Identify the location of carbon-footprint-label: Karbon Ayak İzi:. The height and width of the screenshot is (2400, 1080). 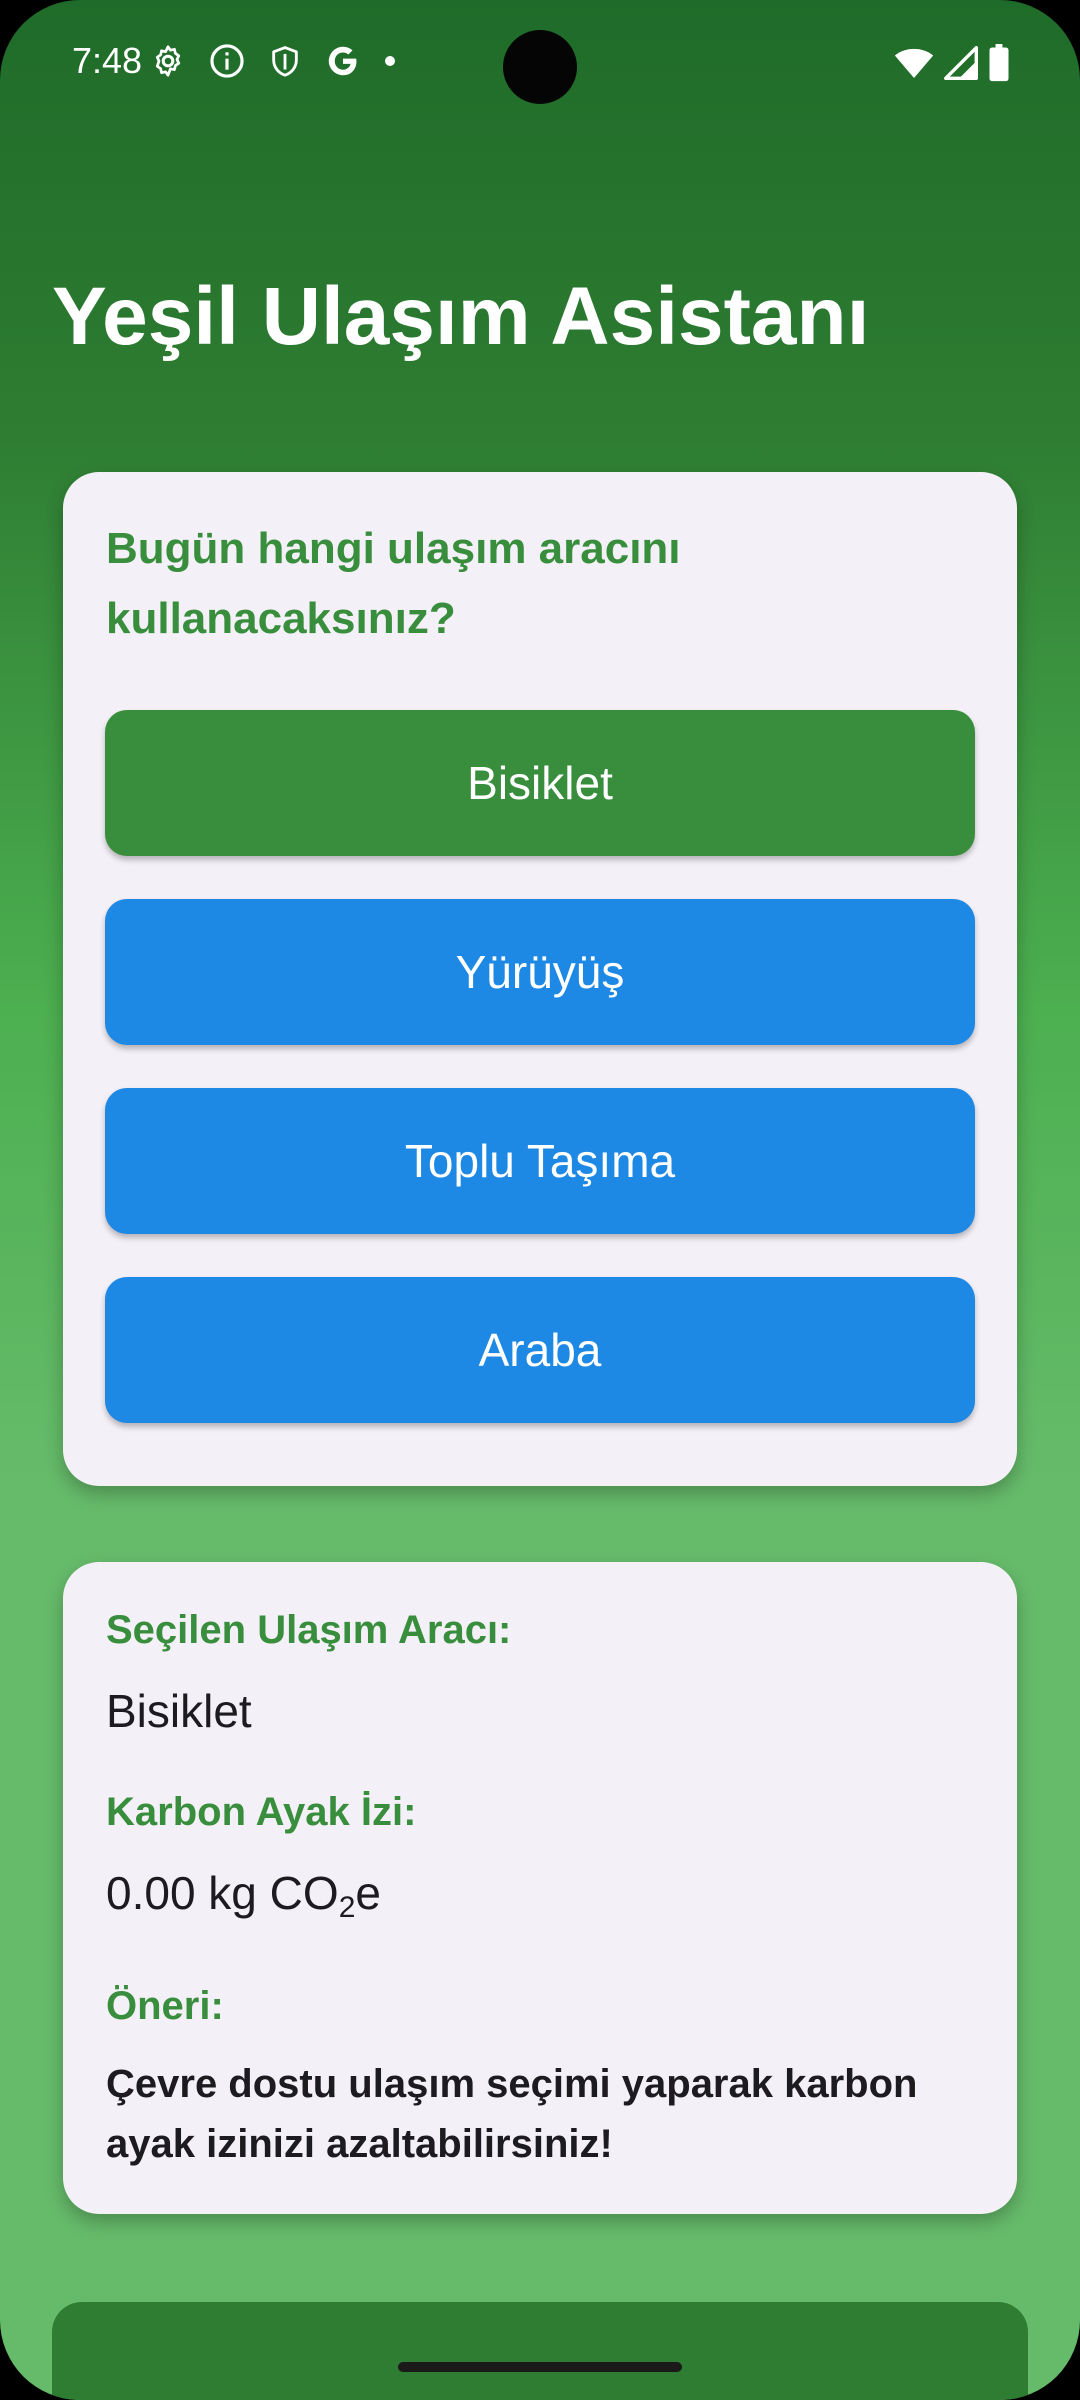
(261, 1812).